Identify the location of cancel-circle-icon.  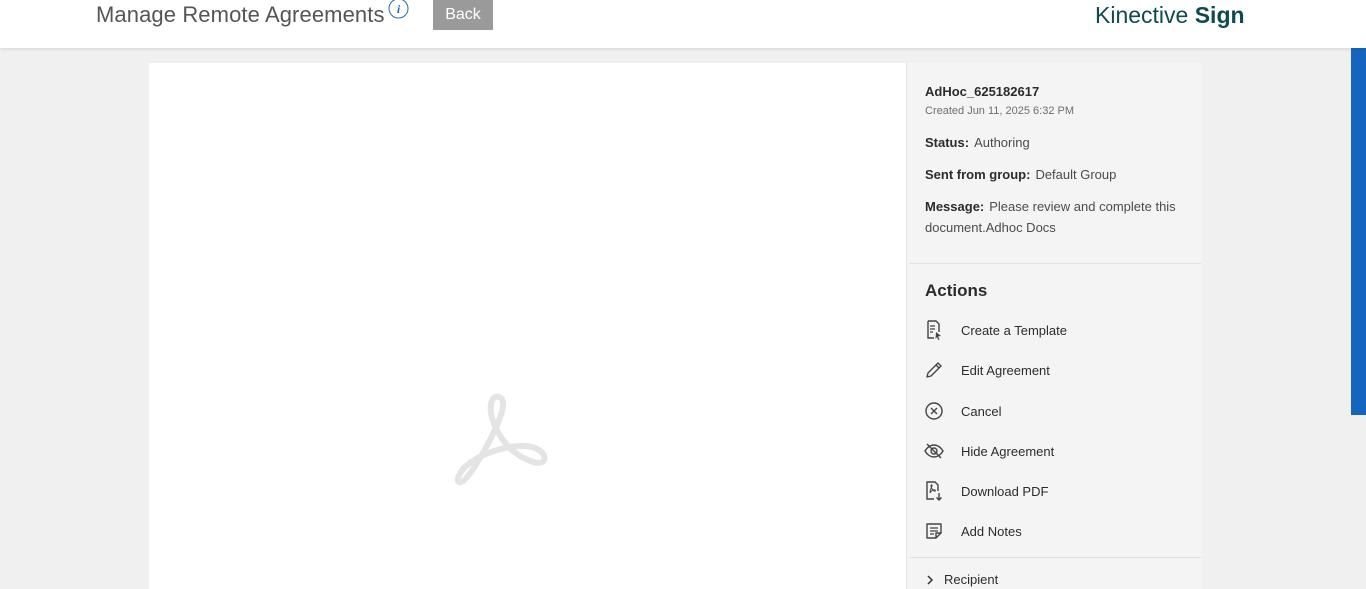
(934, 411).